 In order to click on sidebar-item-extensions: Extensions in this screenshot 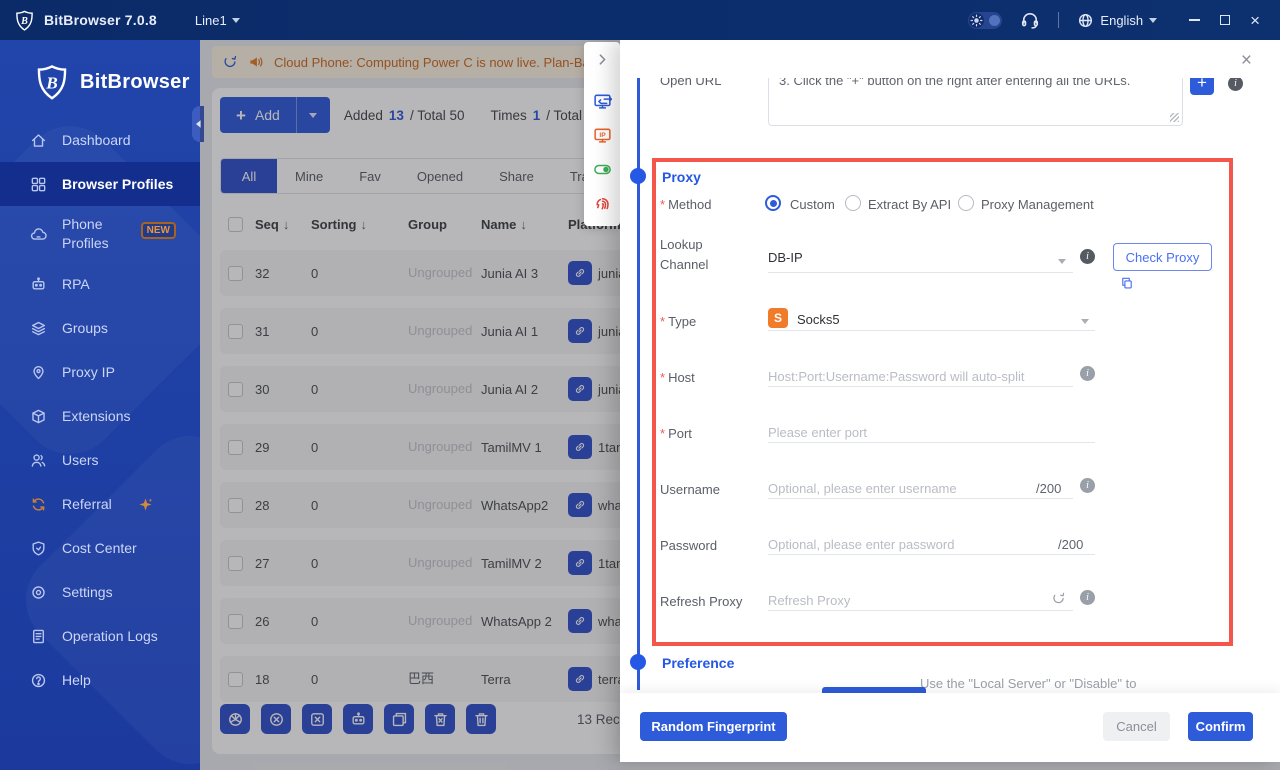, I will do `click(100, 416)`.